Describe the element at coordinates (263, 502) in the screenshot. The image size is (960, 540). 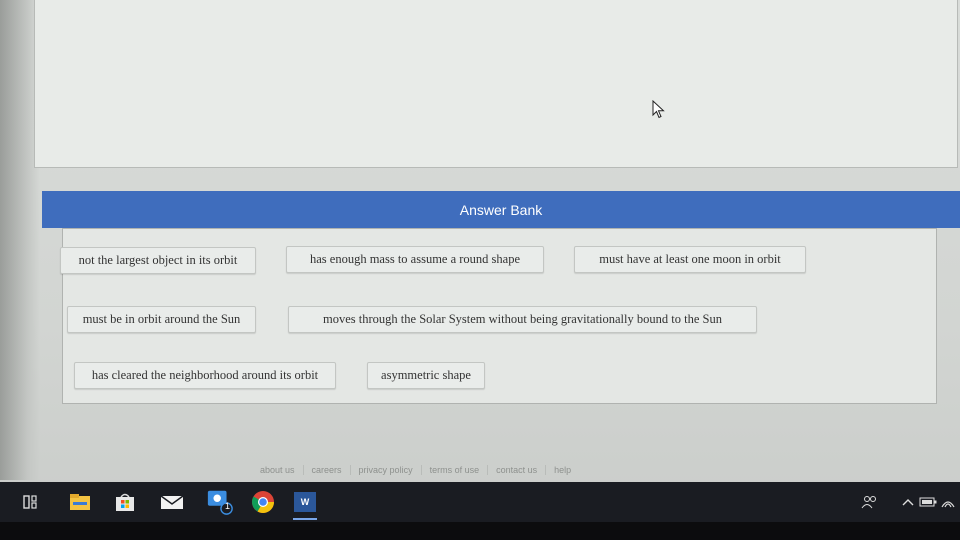
I see `chrome-icon` at that location.